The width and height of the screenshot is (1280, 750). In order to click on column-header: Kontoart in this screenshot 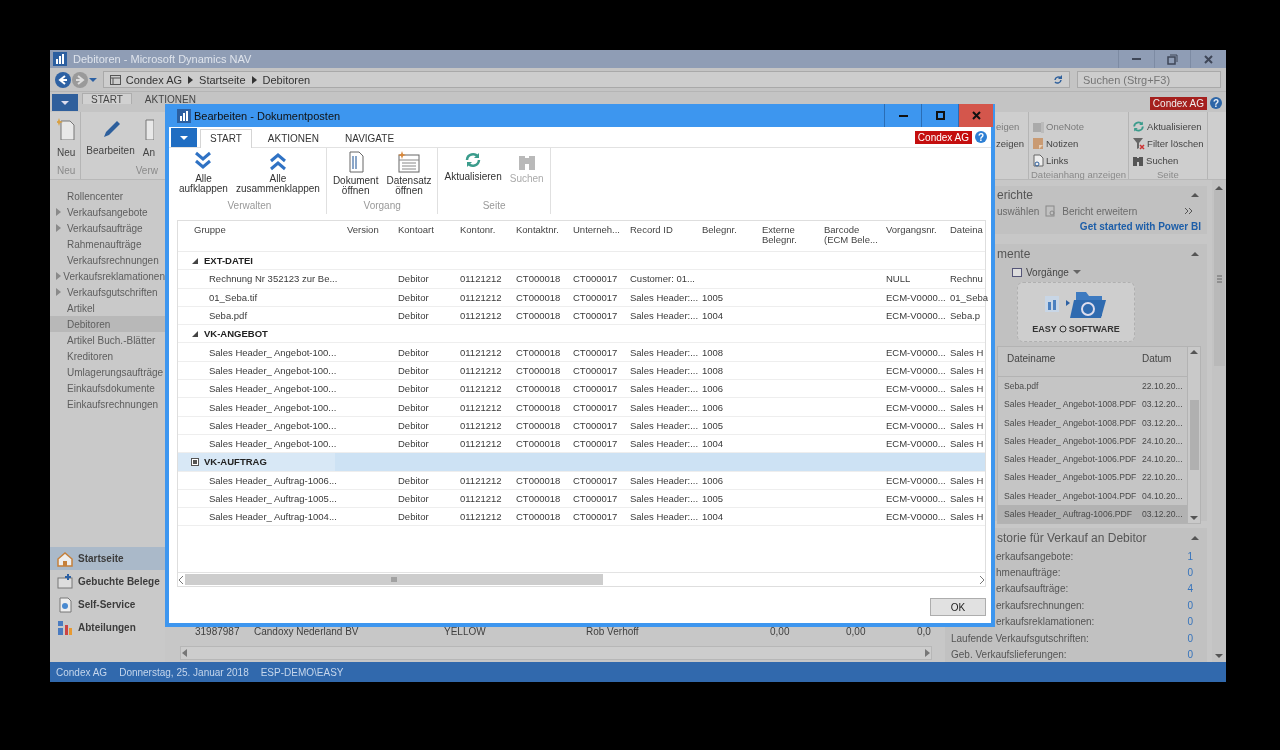, I will do `click(425, 228)`.